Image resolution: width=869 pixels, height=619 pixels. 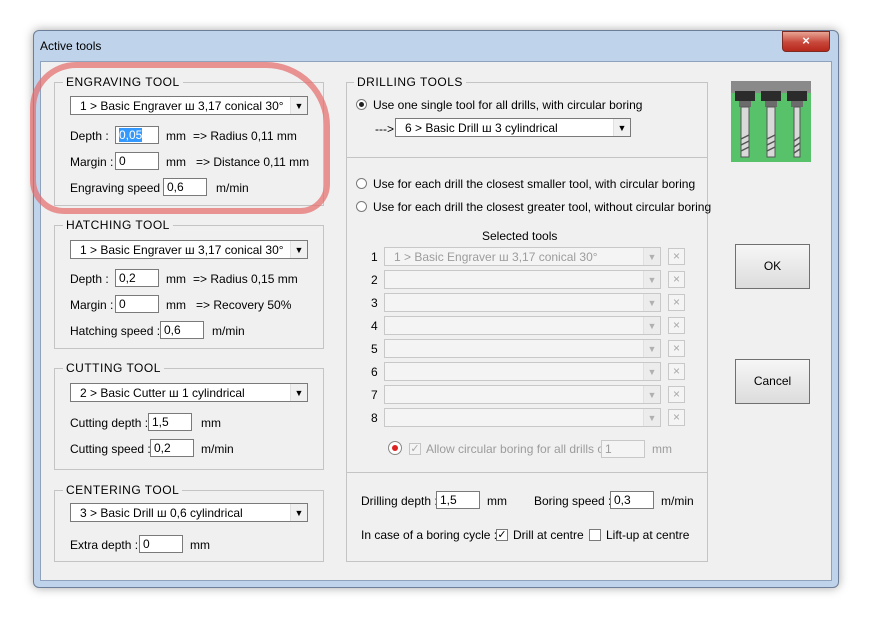 I want to click on cutting-speed-label: Cutting speed :, so click(x=110, y=449).